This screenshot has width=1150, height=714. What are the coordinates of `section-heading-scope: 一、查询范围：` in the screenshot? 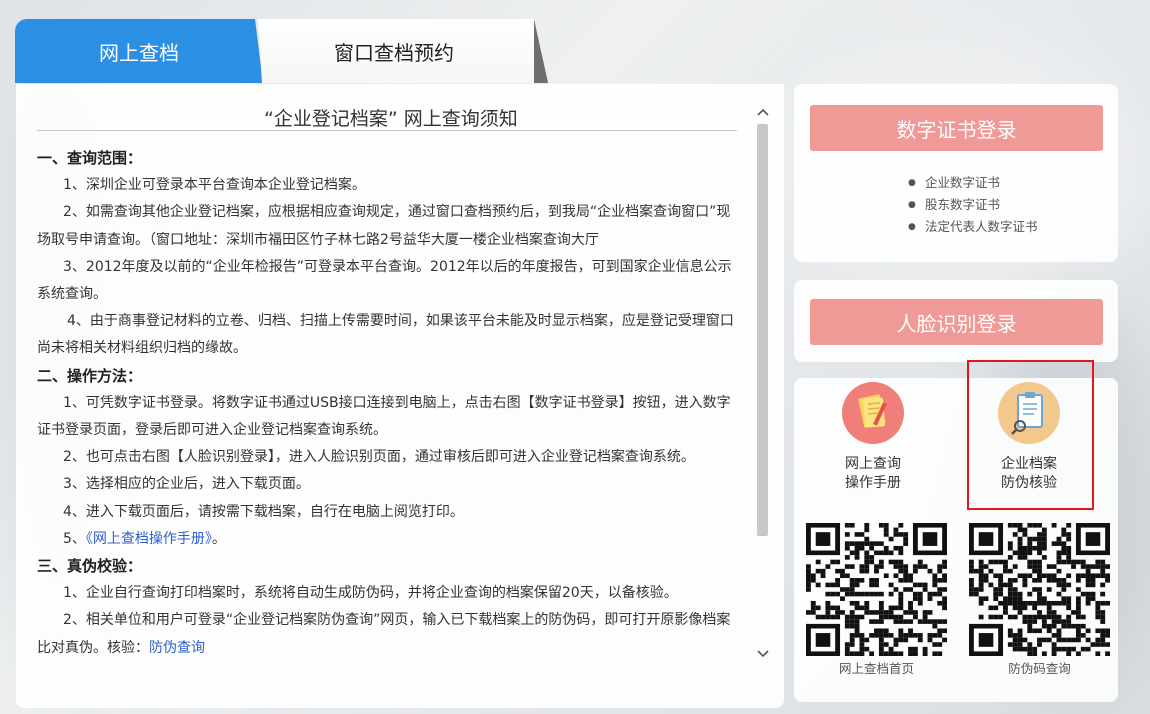 It's located at (90, 158).